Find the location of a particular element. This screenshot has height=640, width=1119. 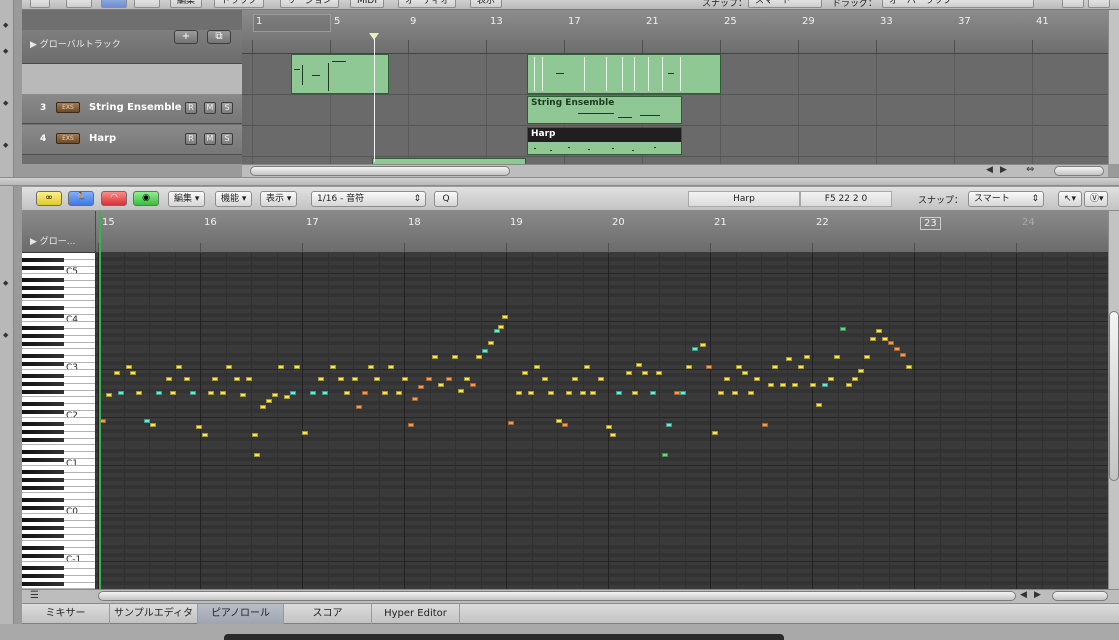

cycle-region is located at coordinates (292, 23).